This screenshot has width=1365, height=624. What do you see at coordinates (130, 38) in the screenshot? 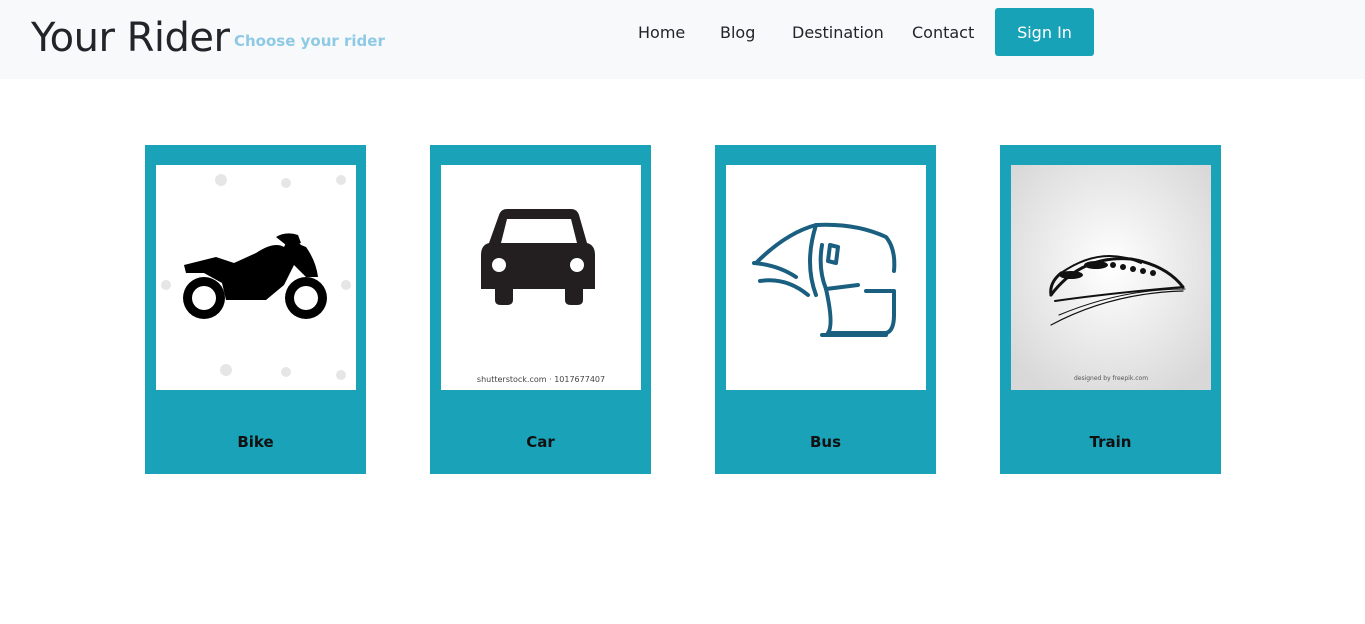
I see `brand-logo-text: Your Rider` at bounding box center [130, 38].